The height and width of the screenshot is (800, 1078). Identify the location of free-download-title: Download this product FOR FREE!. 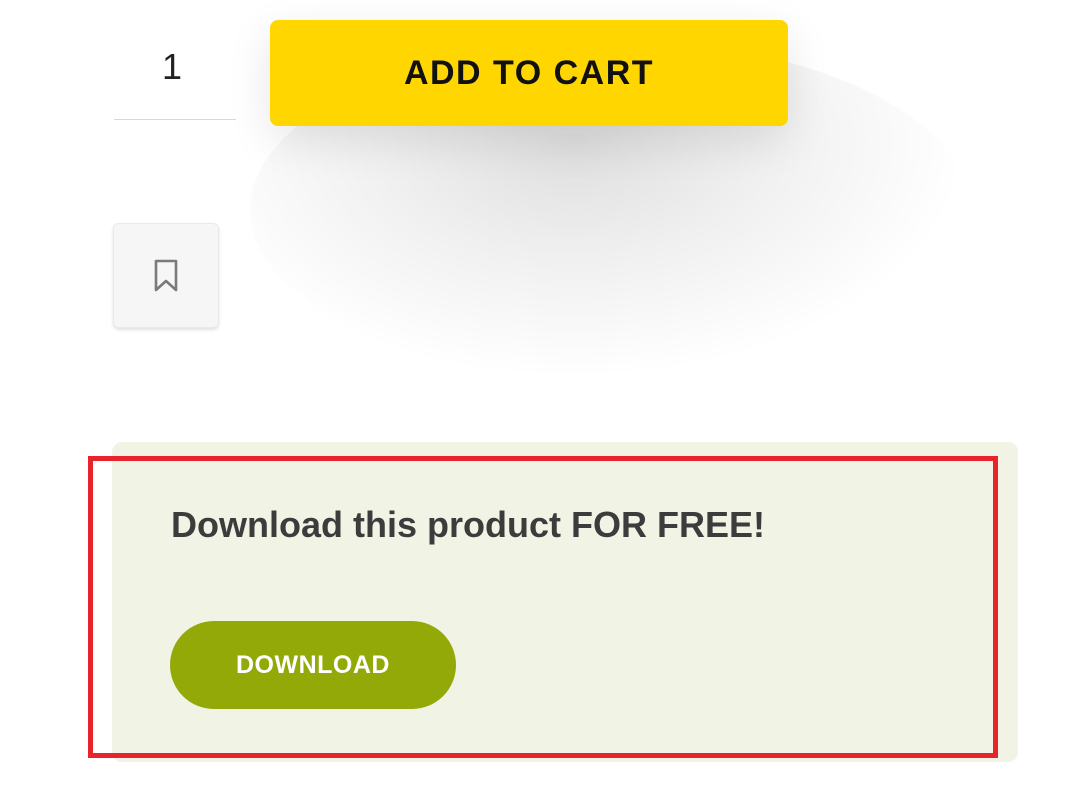
(468, 524).